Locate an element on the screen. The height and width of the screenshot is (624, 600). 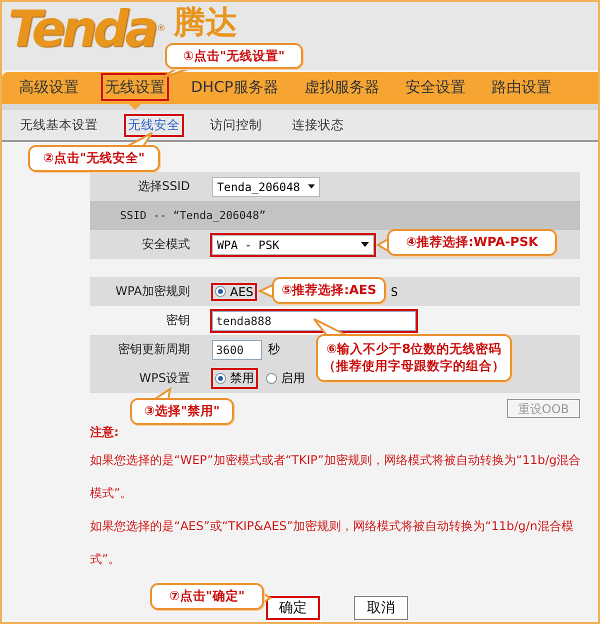
subnav-tab: 无线基本设置 is located at coordinates (59, 125).